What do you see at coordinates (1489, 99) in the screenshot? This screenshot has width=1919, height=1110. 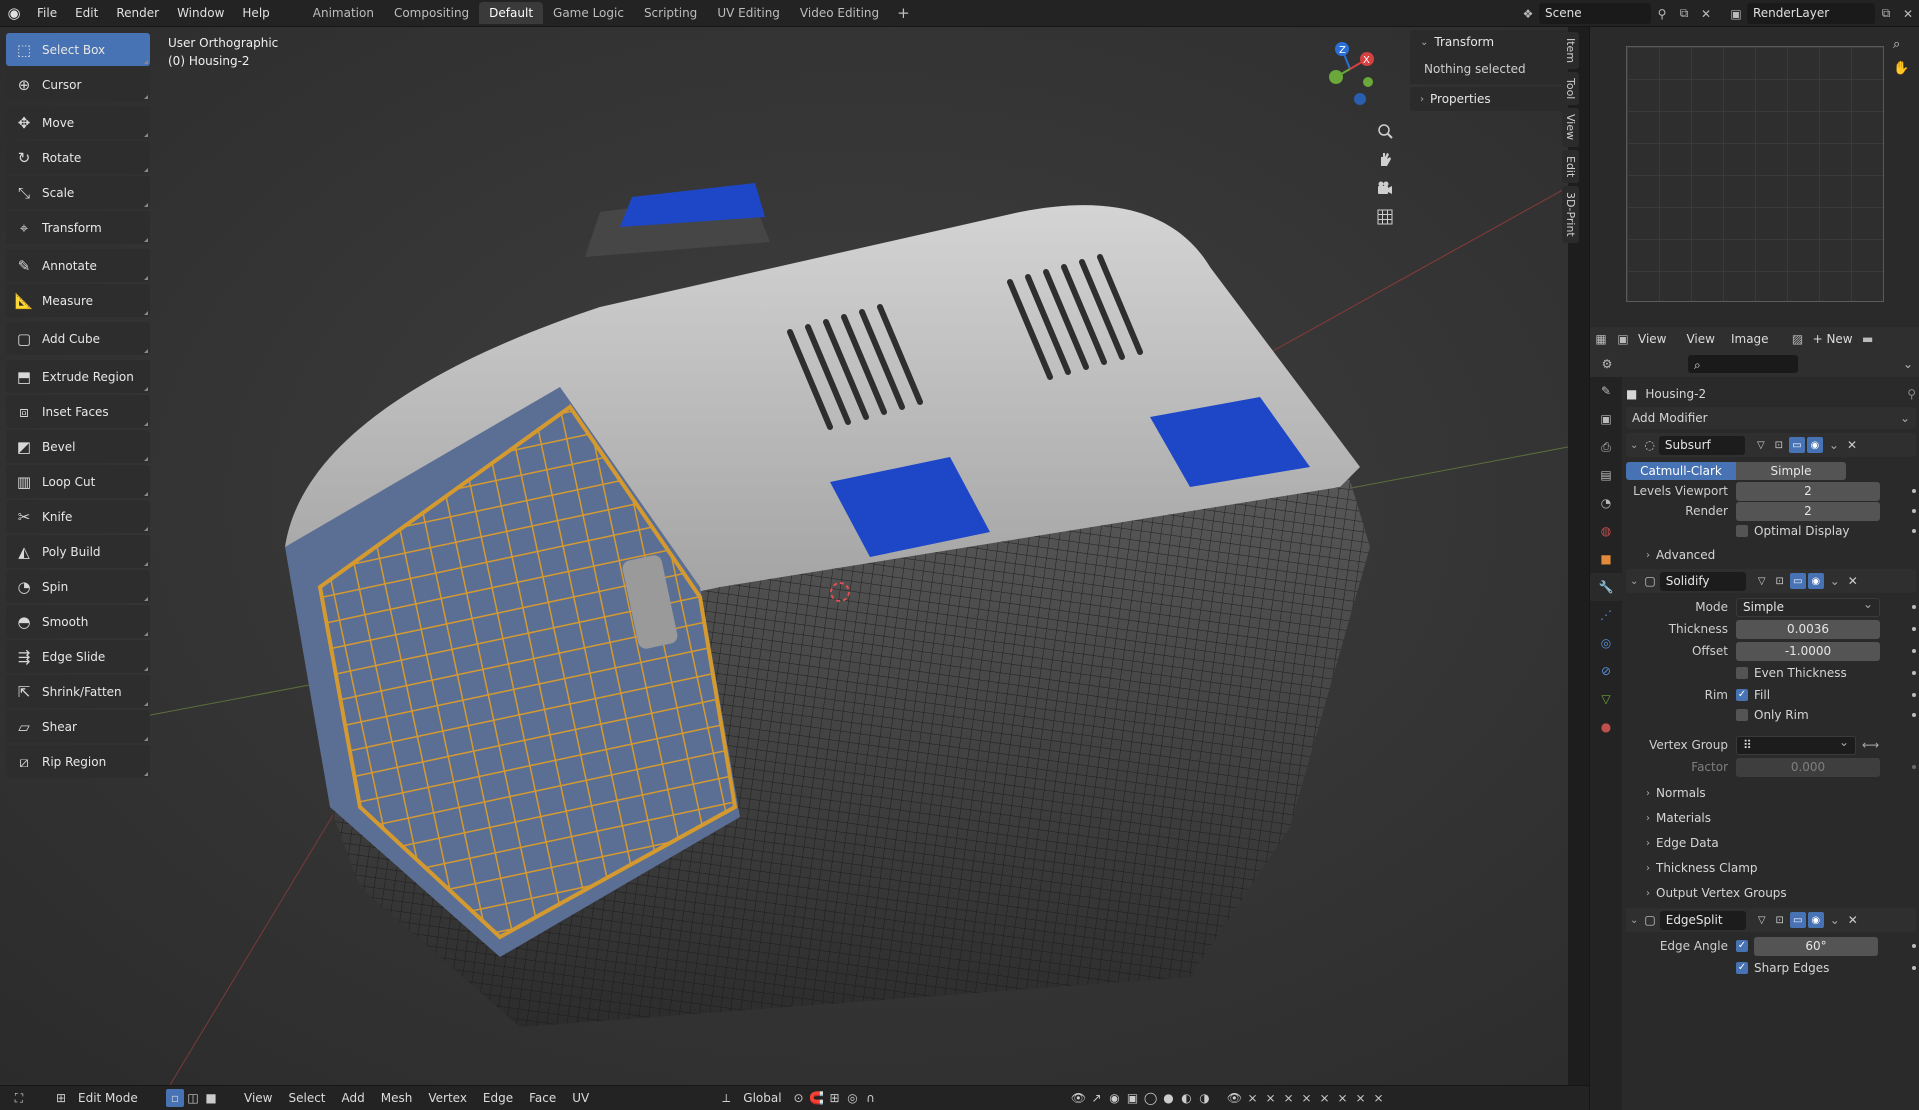 I see `properties-panel-header: › Properties` at bounding box center [1489, 99].